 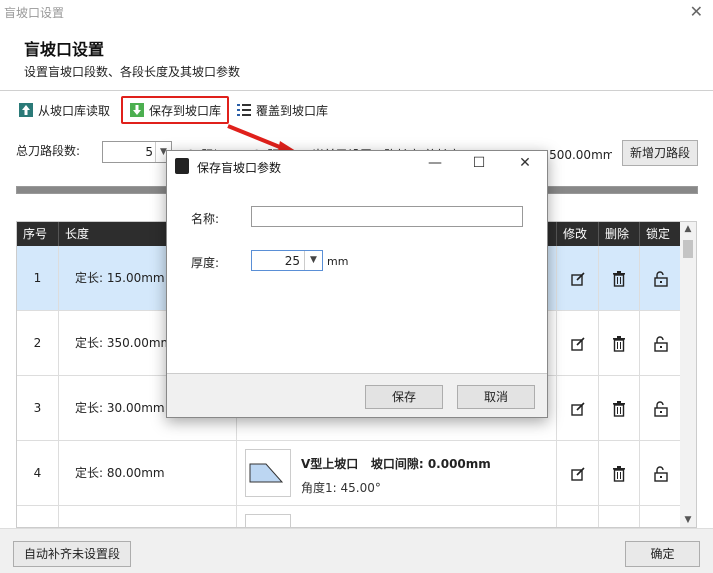 What do you see at coordinates (205, 219) in the screenshot?
I see `name-label: 名称:` at bounding box center [205, 219].